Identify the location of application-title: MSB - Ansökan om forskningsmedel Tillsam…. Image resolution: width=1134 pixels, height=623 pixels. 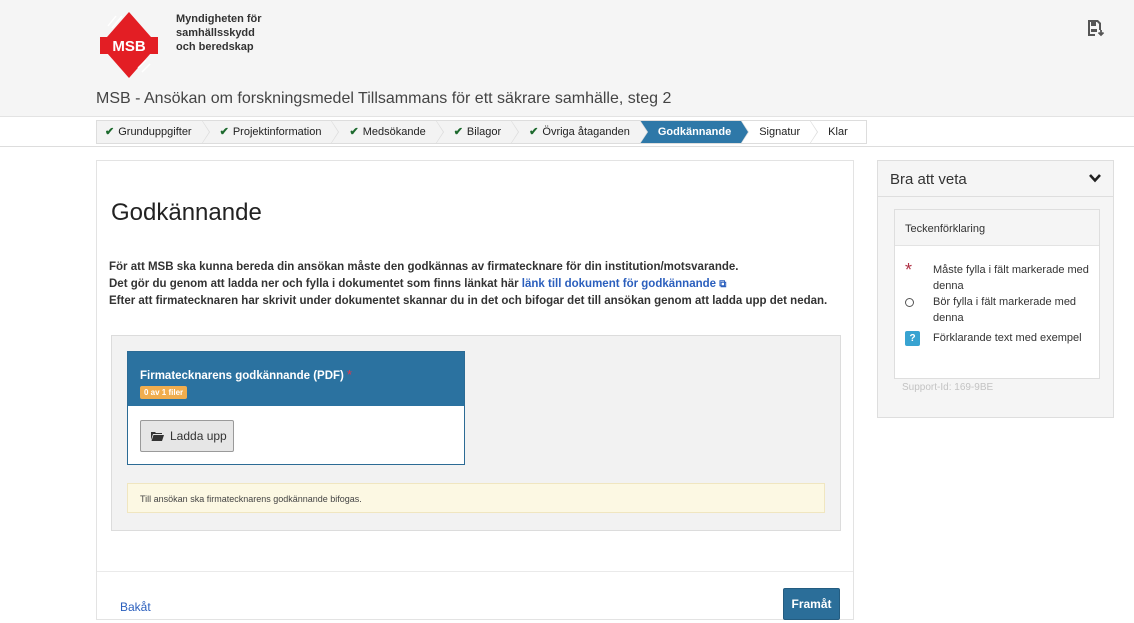
(384, 98).